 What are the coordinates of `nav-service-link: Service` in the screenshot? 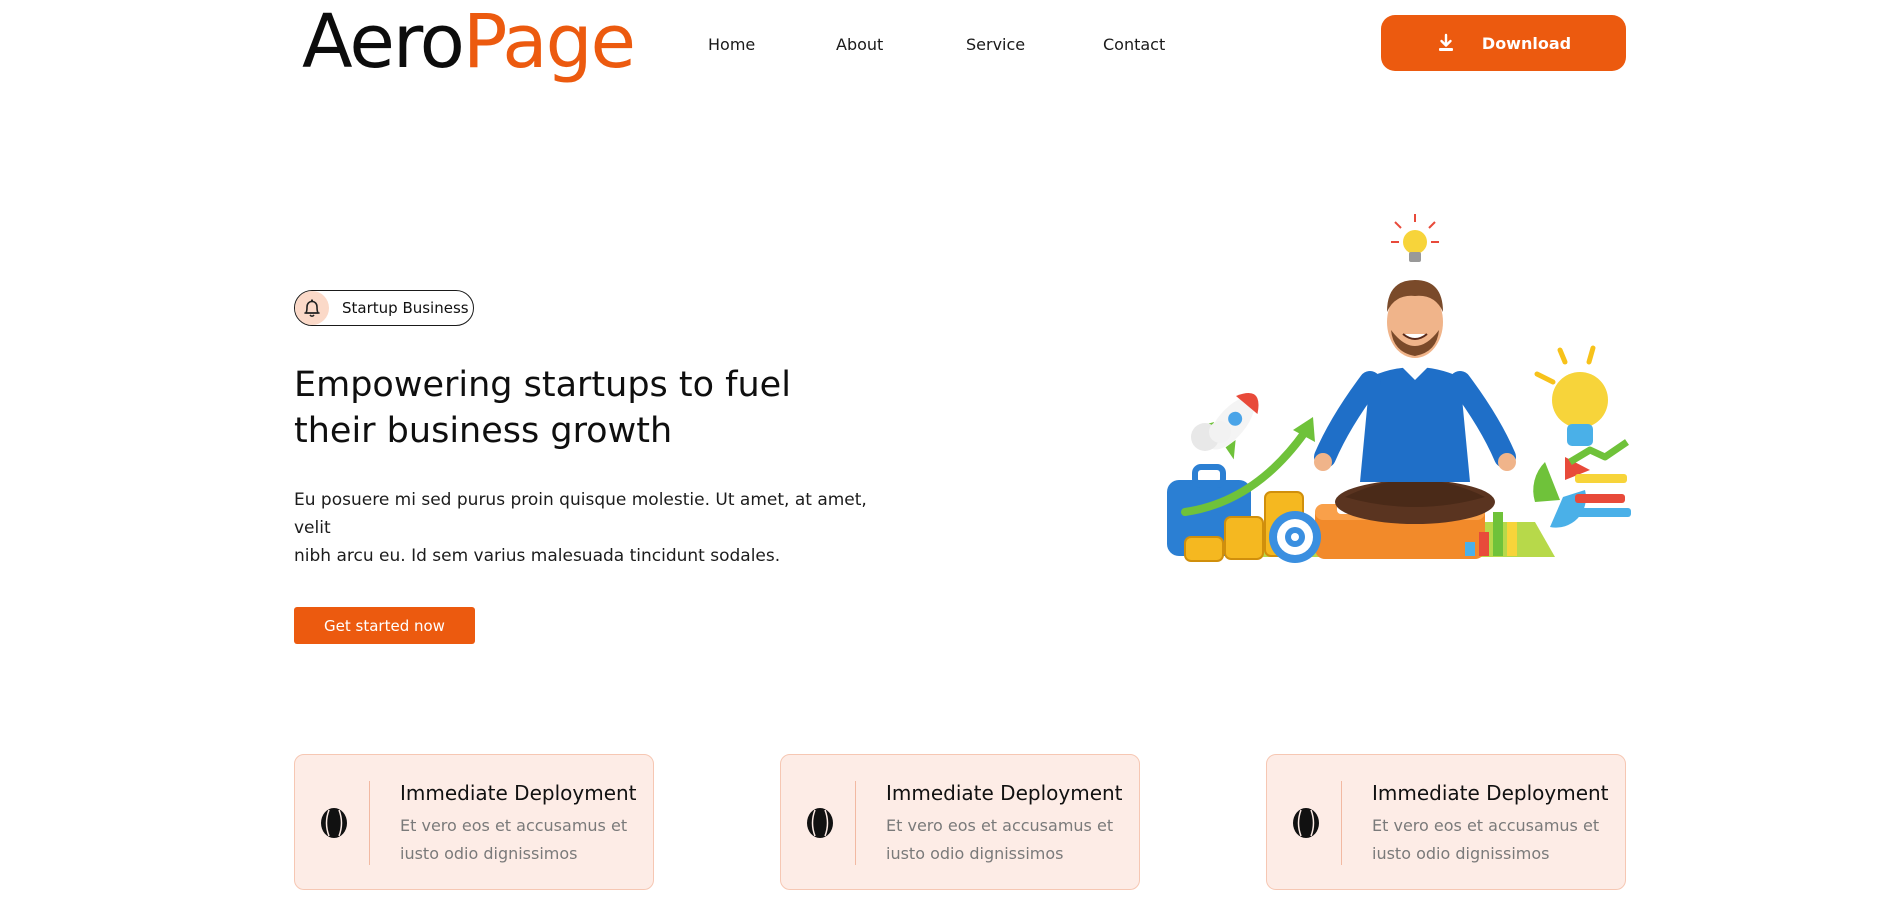 It's located at (995, 44).